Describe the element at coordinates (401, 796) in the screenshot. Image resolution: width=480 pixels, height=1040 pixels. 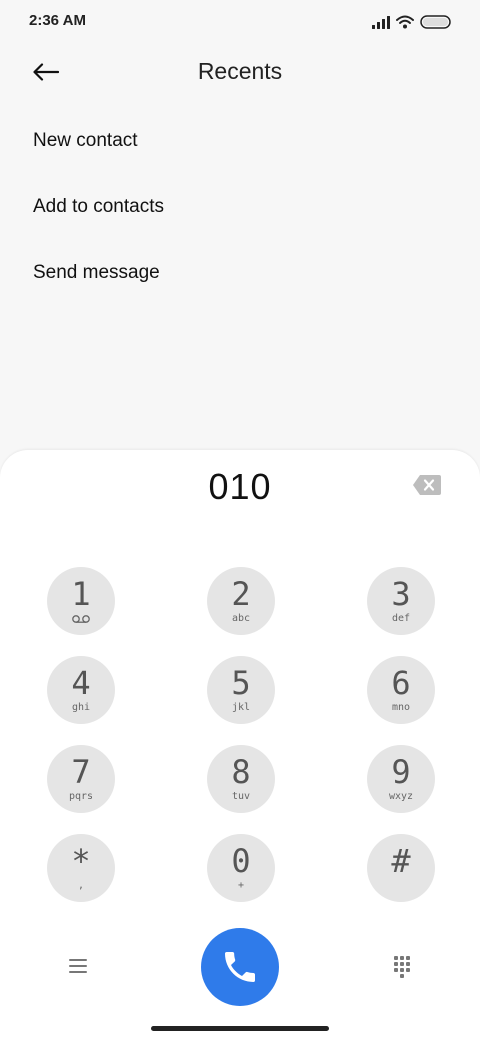
I see `key-letters: wxyz` at that location.